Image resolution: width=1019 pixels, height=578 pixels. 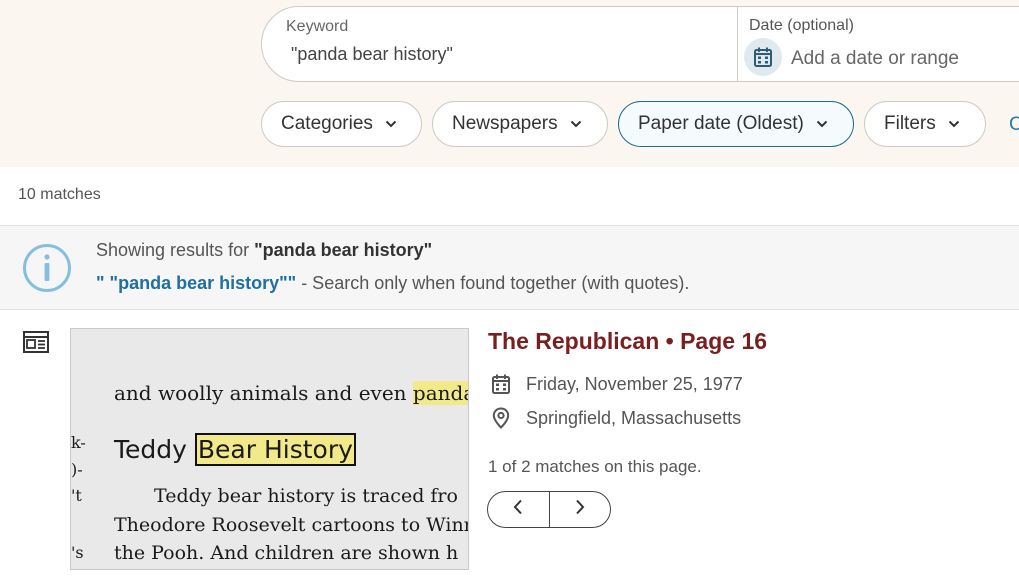 I want to click on snippet-highlight: Bear History, so click(x=275, y=449).